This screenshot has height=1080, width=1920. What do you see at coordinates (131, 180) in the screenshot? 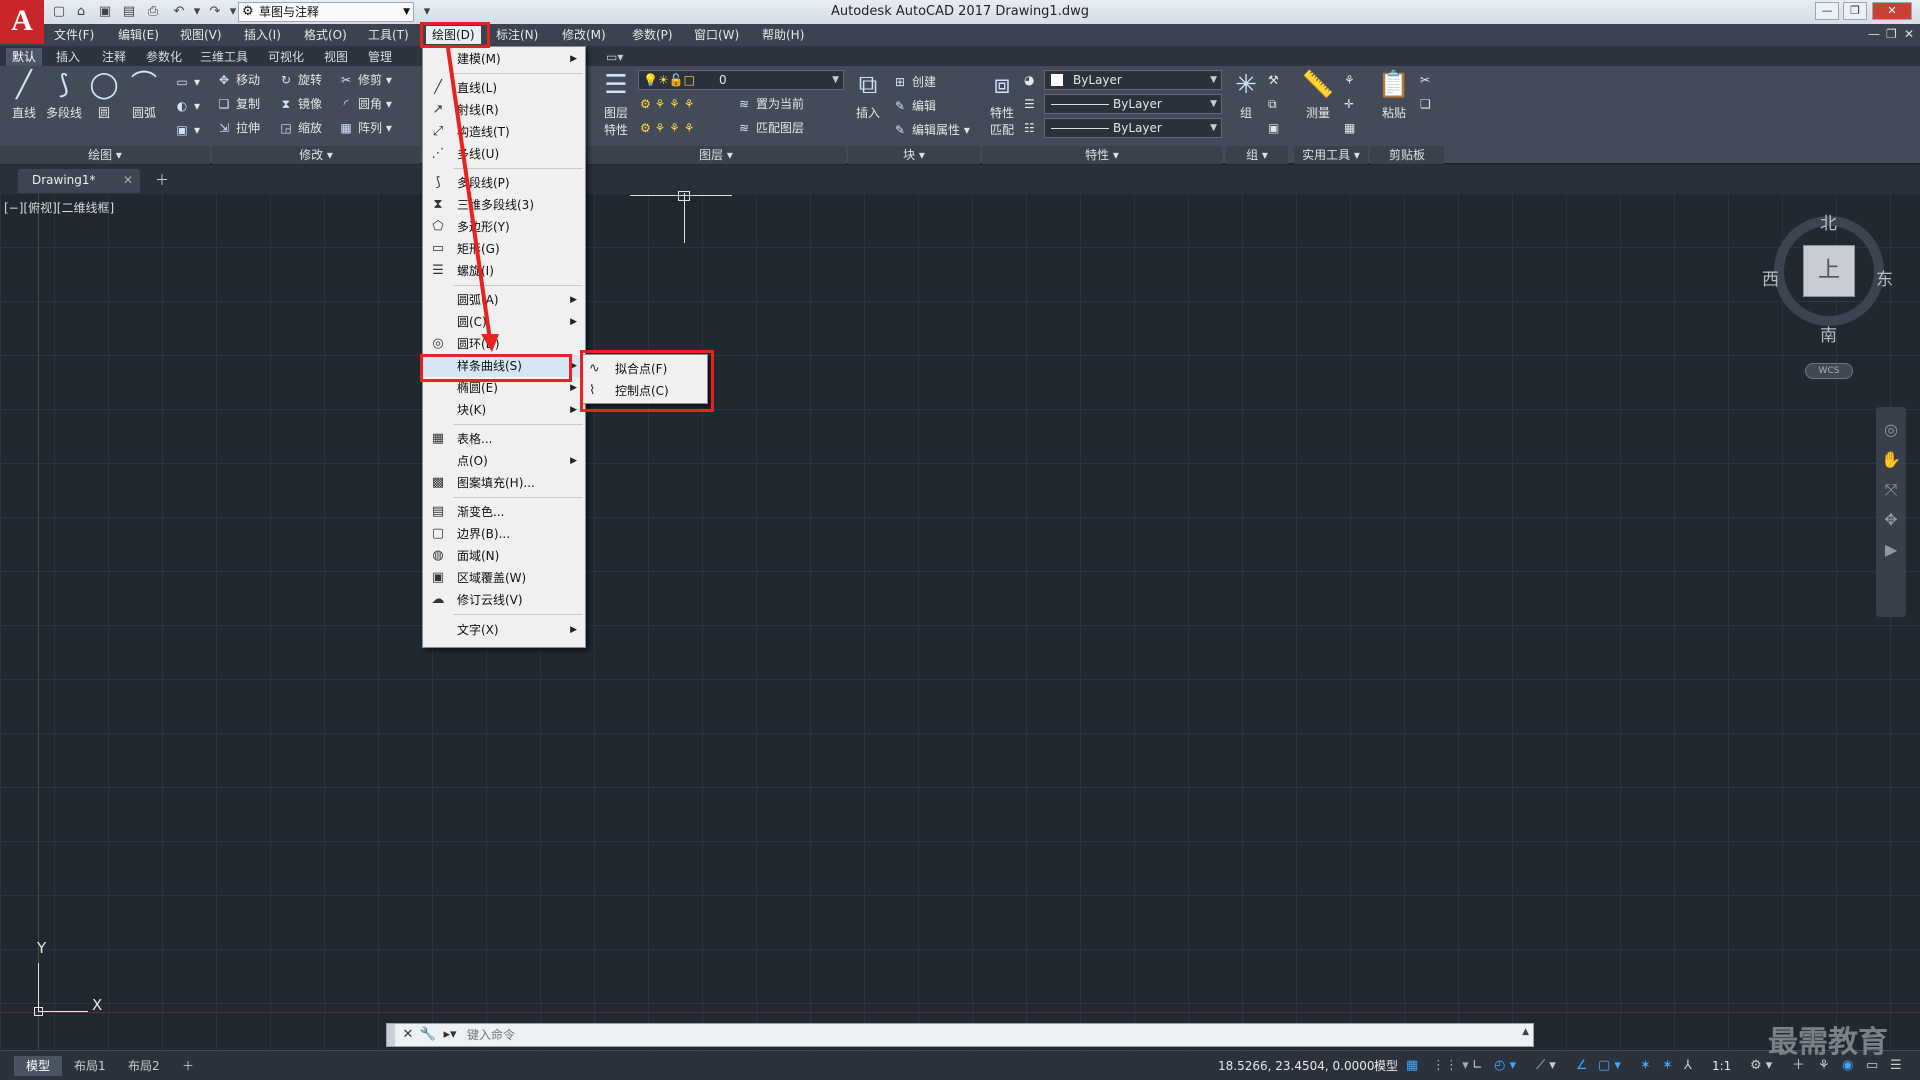
I see `close-tab-icon: ✕` at bounding box center [131, 180].